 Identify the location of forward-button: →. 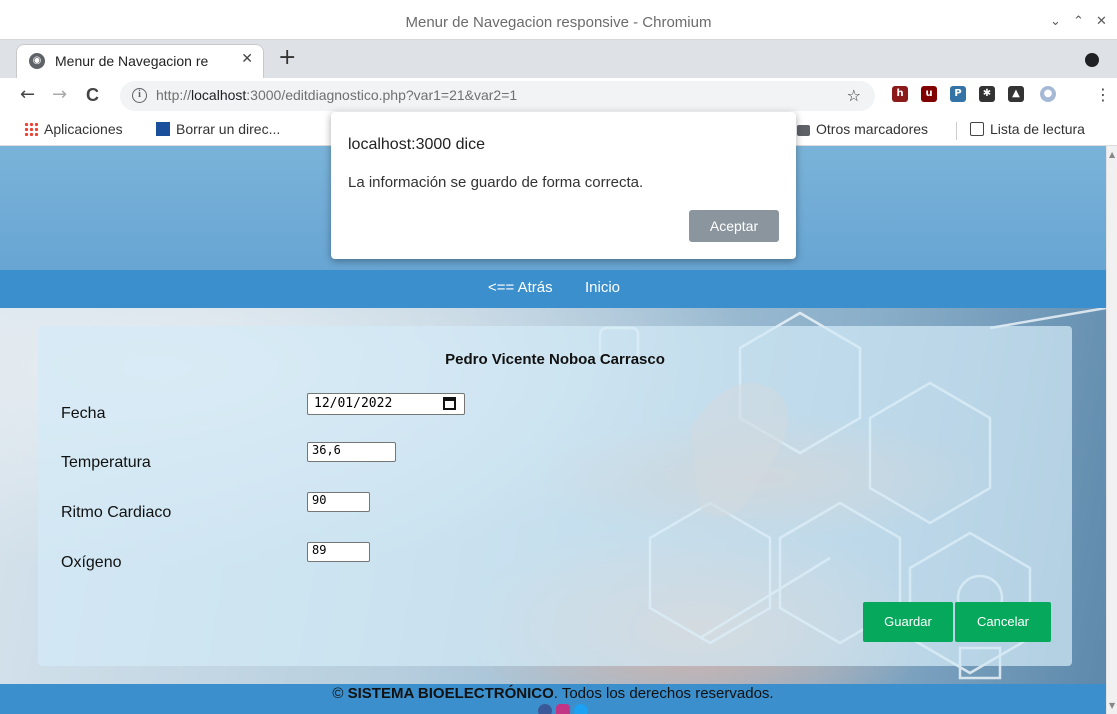
(59, 95).